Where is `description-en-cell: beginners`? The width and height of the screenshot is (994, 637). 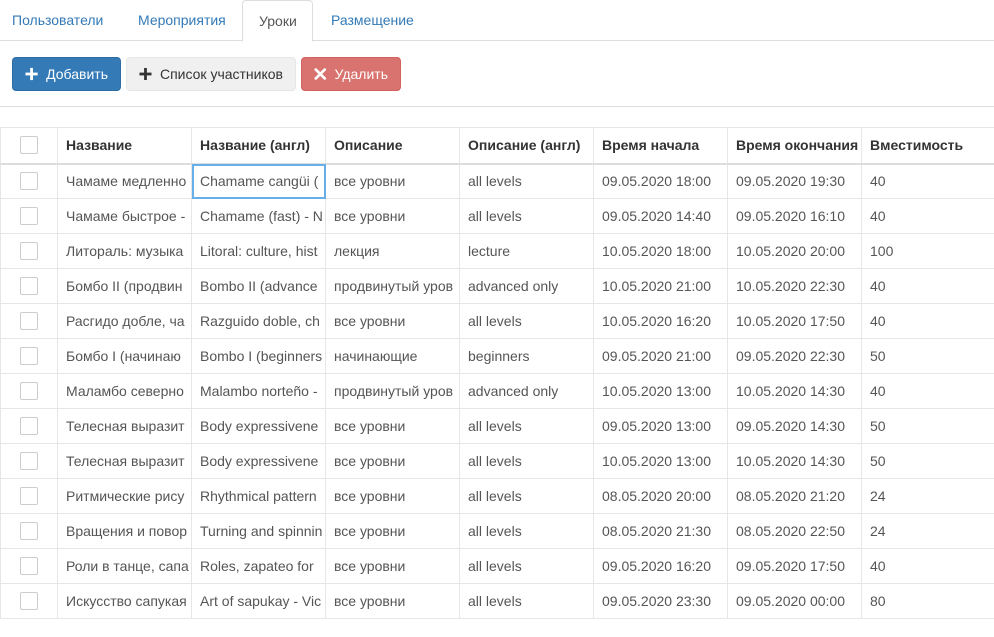
description-en-cell: beginners is located at coordinates (526, 356).